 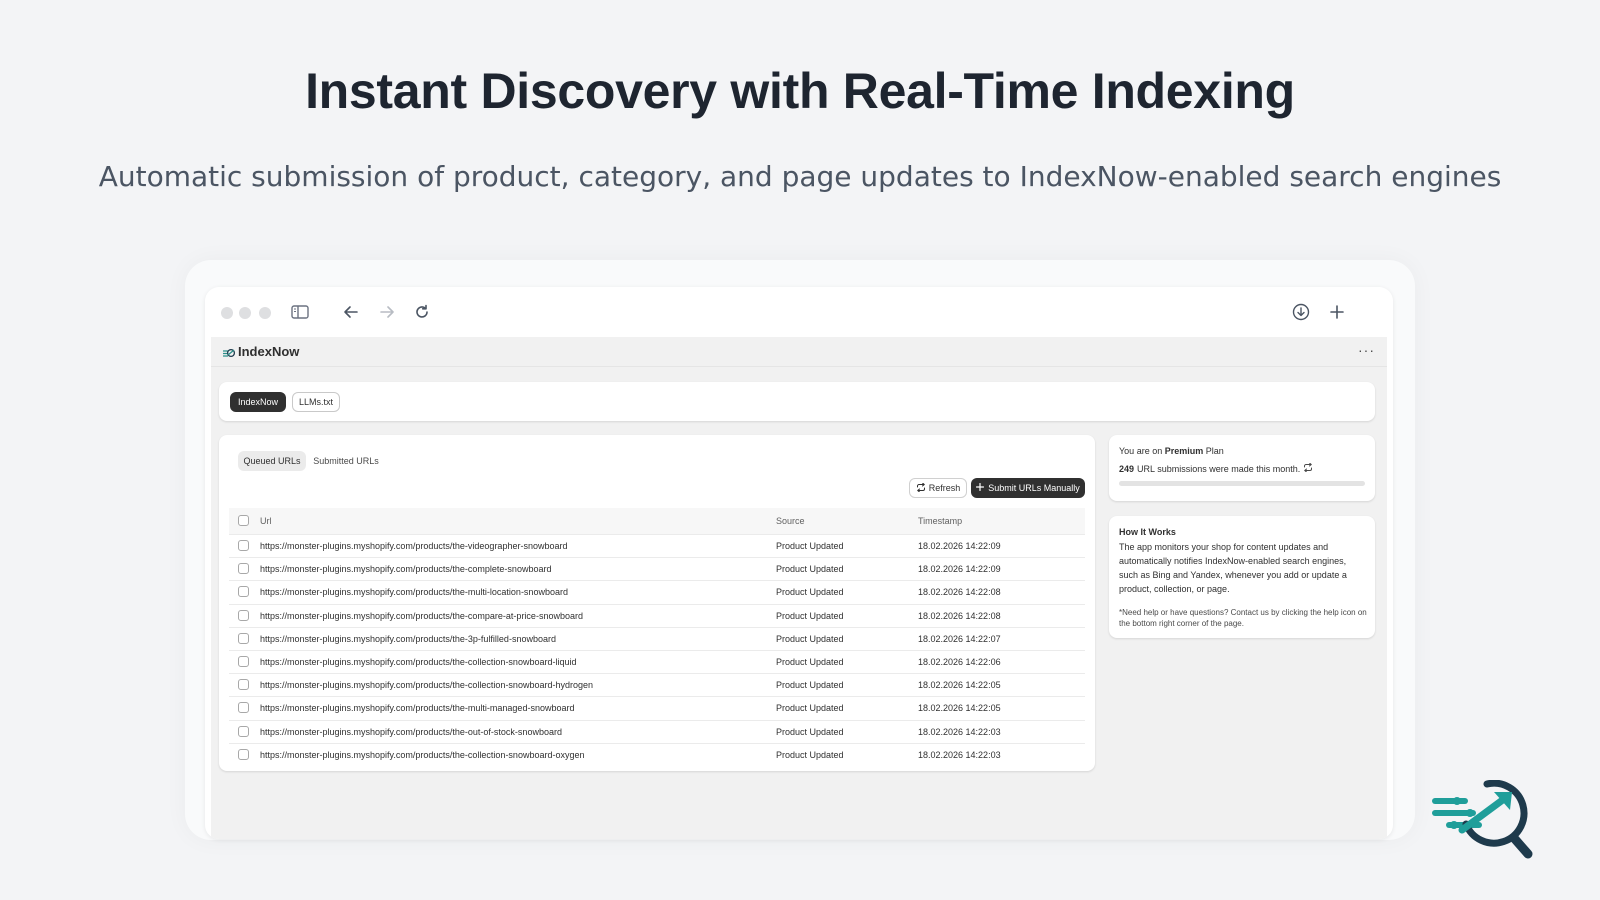 What do you see at coordinates (258, 402) in the screenshot?
I see `tab-indexnow: IndexNow` at bounding box center [258, 402].